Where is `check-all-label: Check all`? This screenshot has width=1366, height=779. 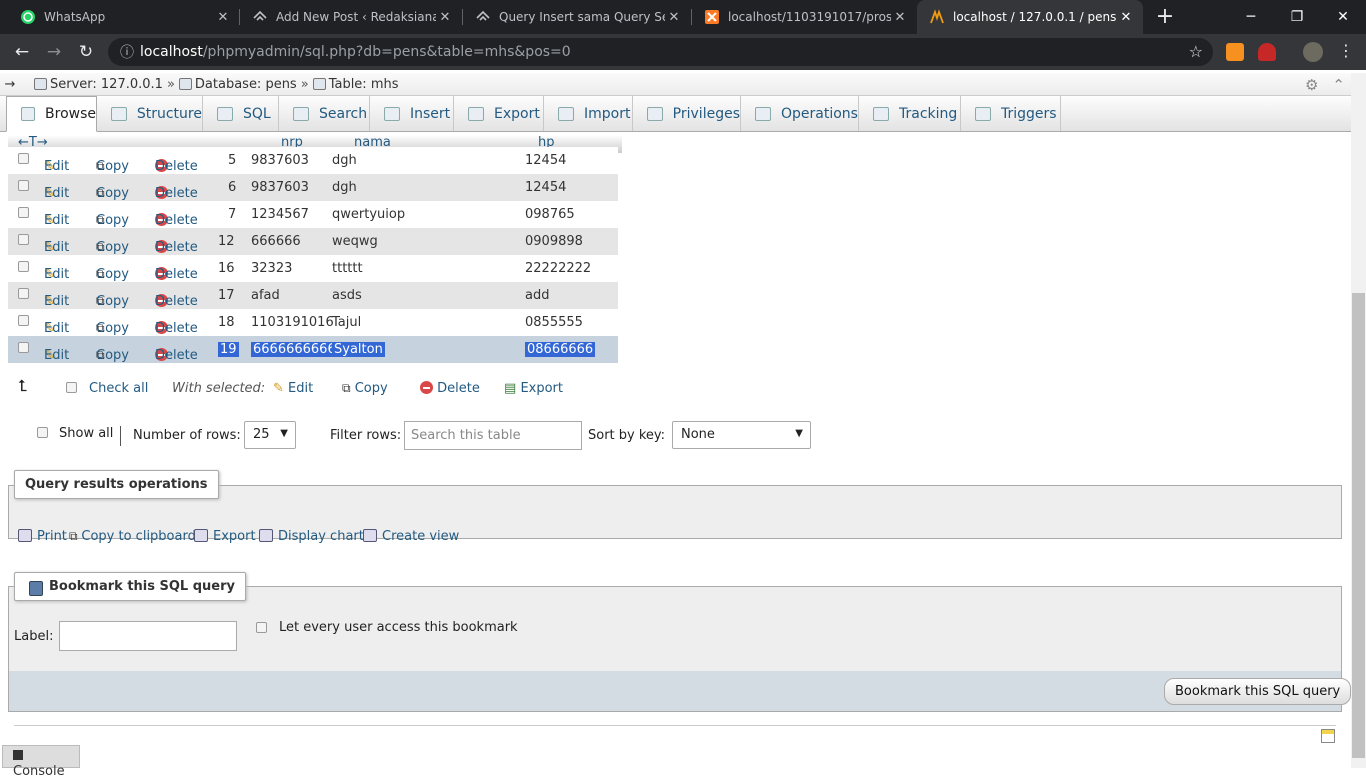
check-all-label: Check all is located at coordinates (118, 388).